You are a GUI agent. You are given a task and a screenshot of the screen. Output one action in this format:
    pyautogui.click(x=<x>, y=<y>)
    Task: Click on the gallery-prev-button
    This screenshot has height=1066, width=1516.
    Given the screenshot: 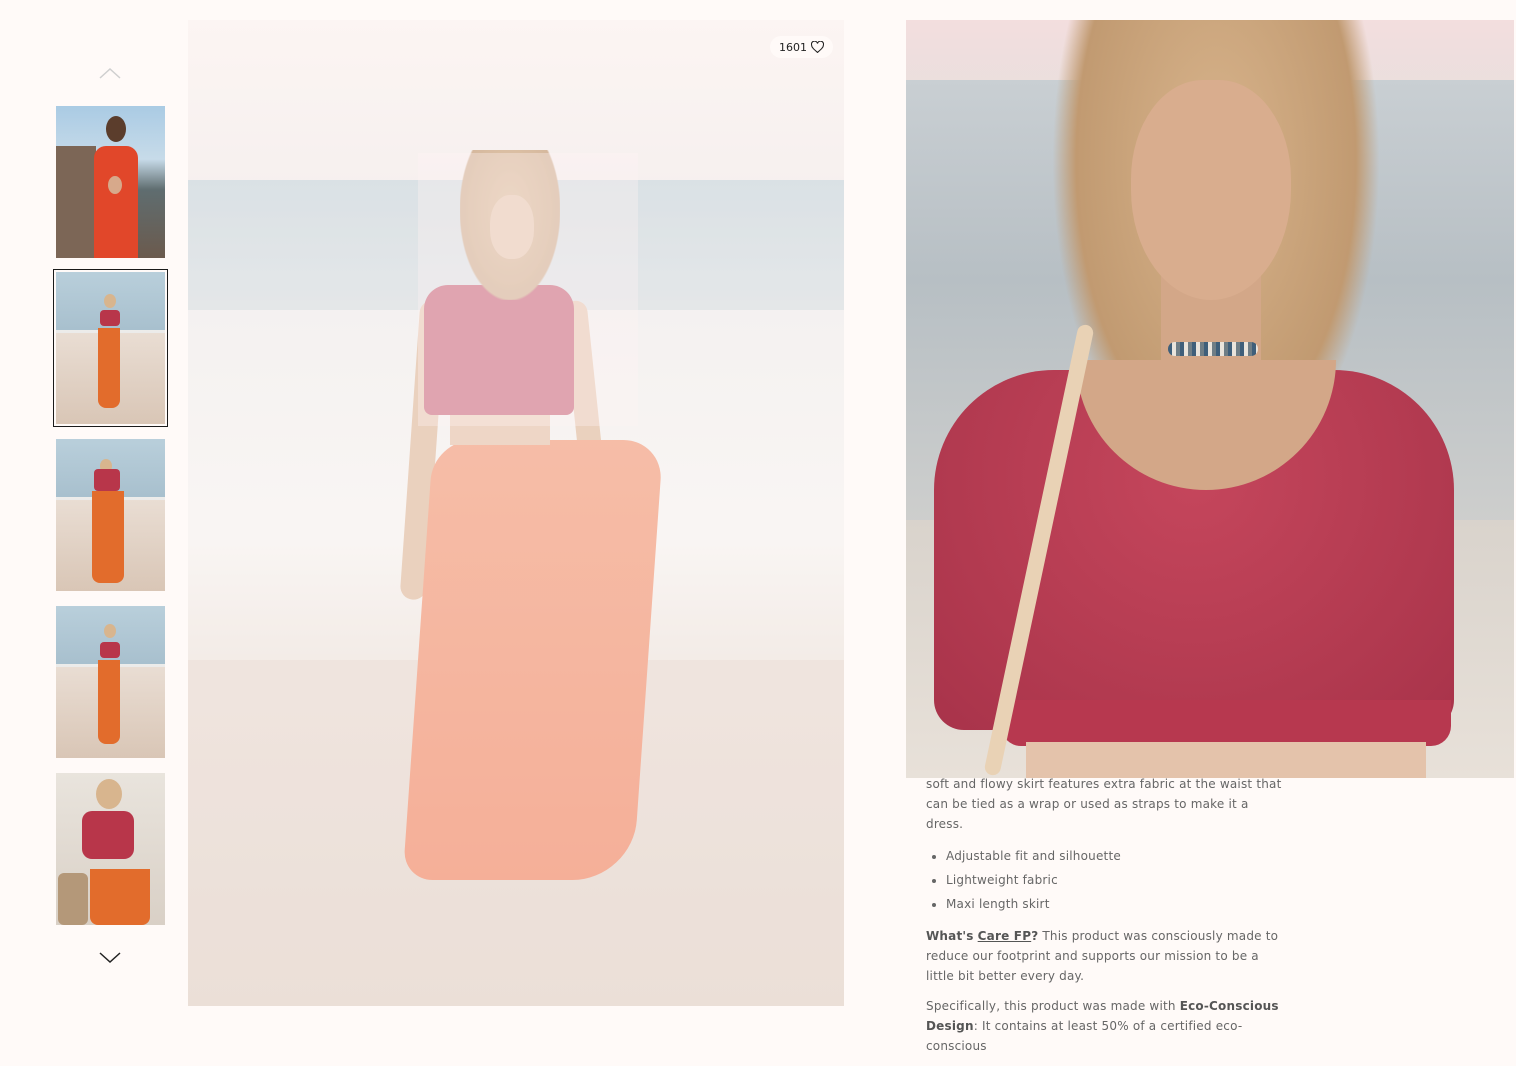 What is the action you would take?
    pyautogui.click(x=110, y=74)
    